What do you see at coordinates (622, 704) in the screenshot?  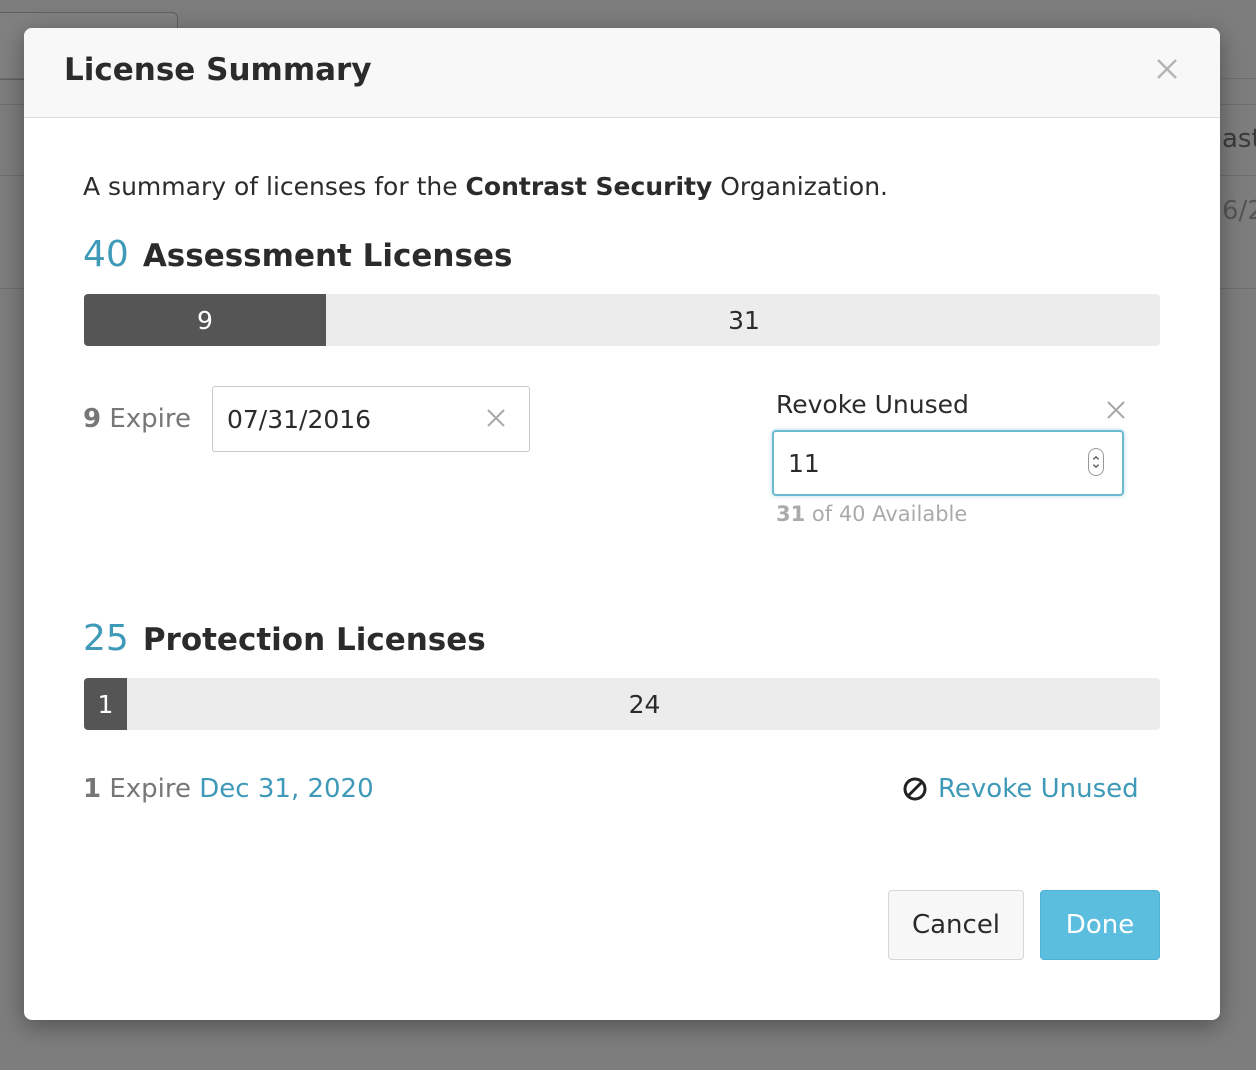 I see `protection-usage-bar: 1 24` at bounding box center [622, 704].